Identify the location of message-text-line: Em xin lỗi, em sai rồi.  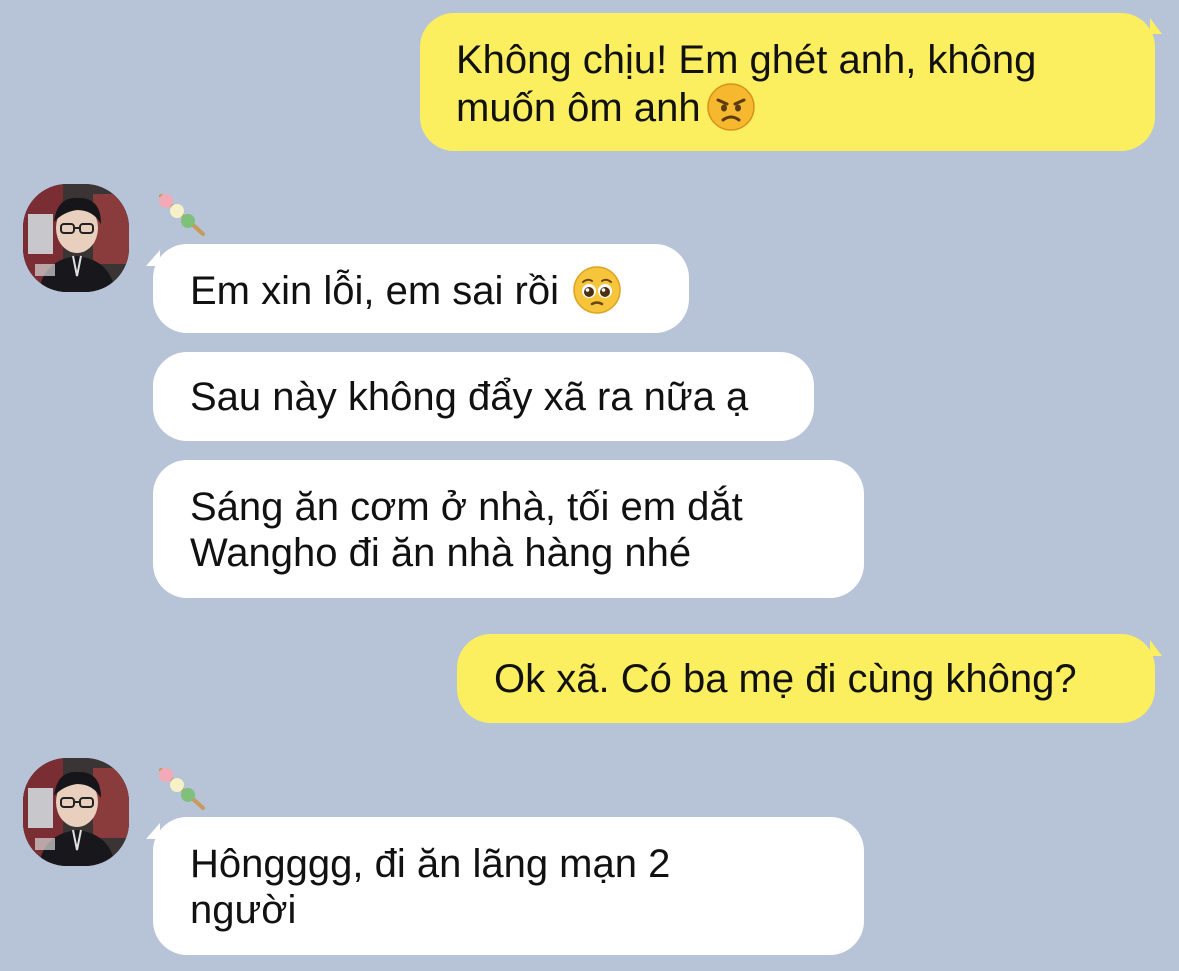
(421, 290).